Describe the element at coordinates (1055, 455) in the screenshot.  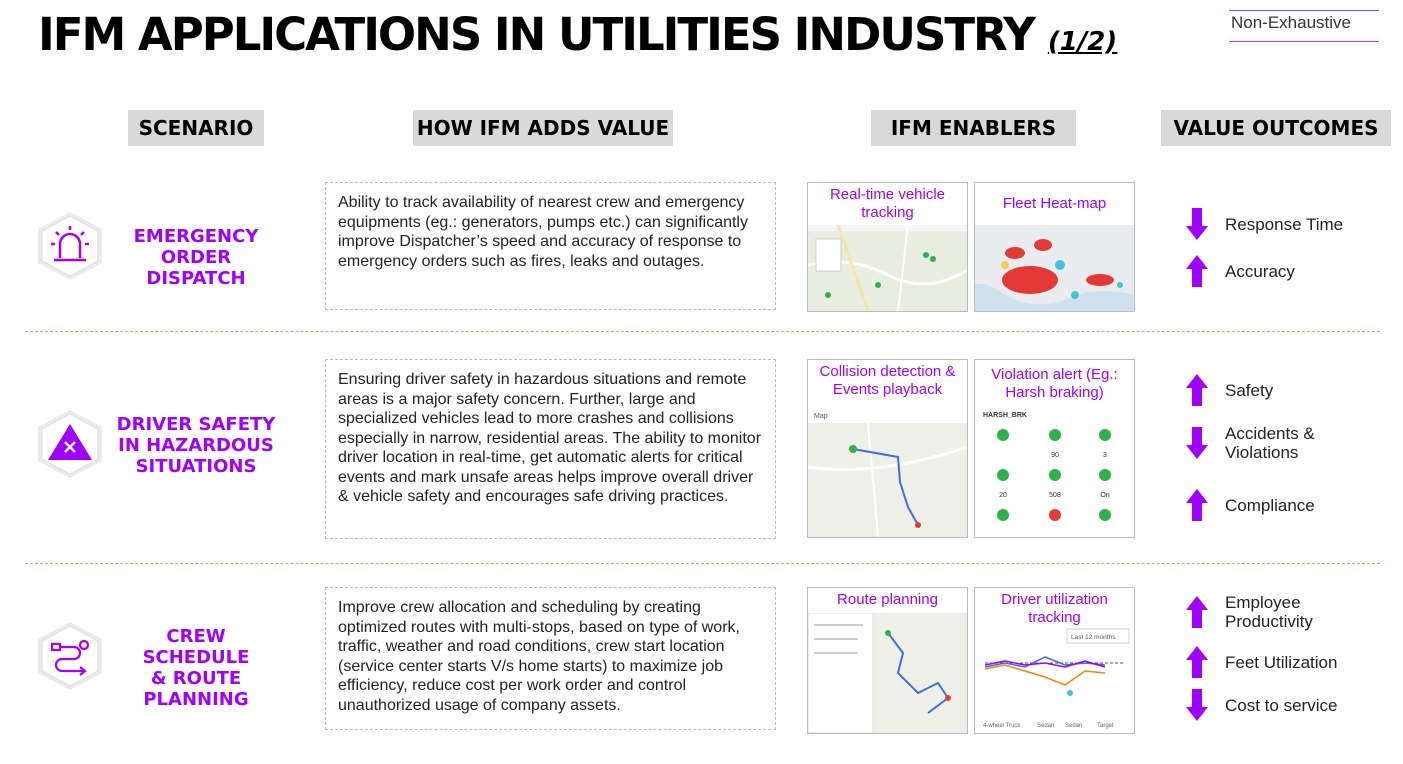
I see `violation-value-1: 90` at that location.